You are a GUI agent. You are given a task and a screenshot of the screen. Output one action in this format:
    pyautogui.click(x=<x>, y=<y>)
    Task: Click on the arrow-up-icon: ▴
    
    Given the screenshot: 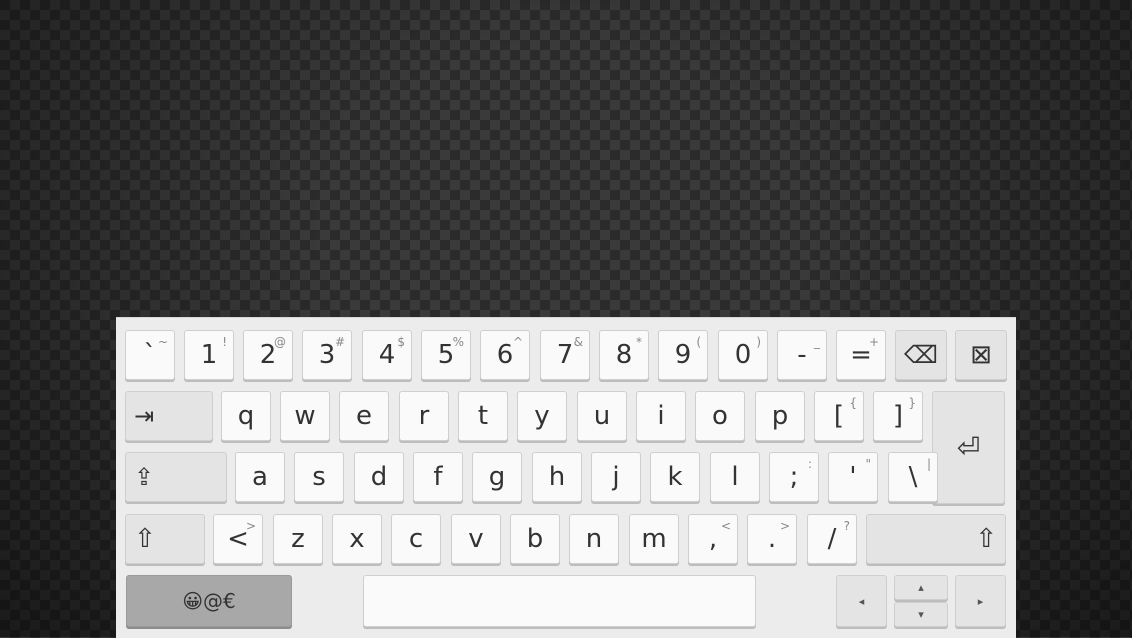 What is the action you would take?
    pyautogui.click(x=921, y=587)
    